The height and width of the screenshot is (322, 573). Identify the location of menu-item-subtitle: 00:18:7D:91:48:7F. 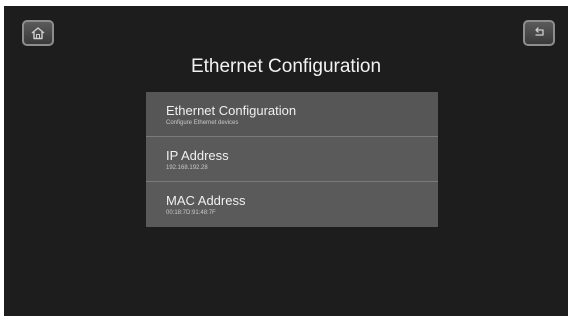
(191, 213).